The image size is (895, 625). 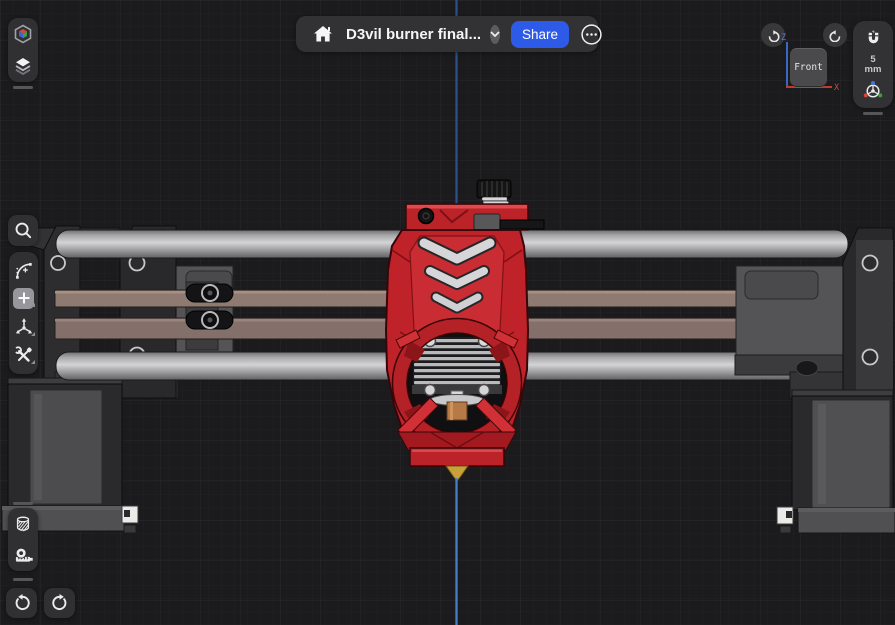 I want to click on add-icon, so click(x=23, y=298).